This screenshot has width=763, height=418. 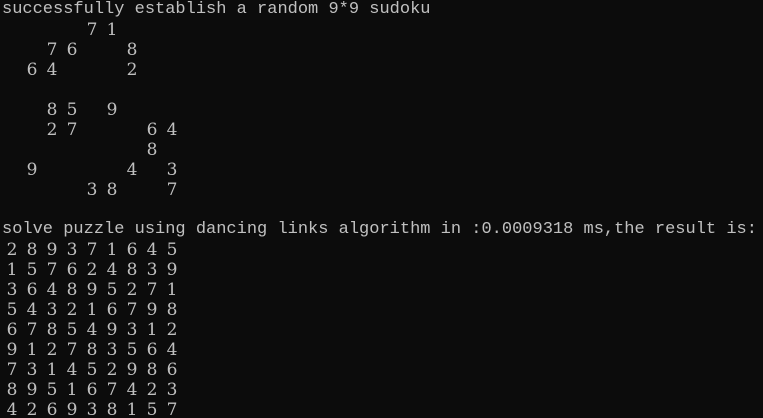 What do you see at coordinates (382, 390) in the screenshot?
I see `solution-row: 895167423` at bounding box center [382, 390].